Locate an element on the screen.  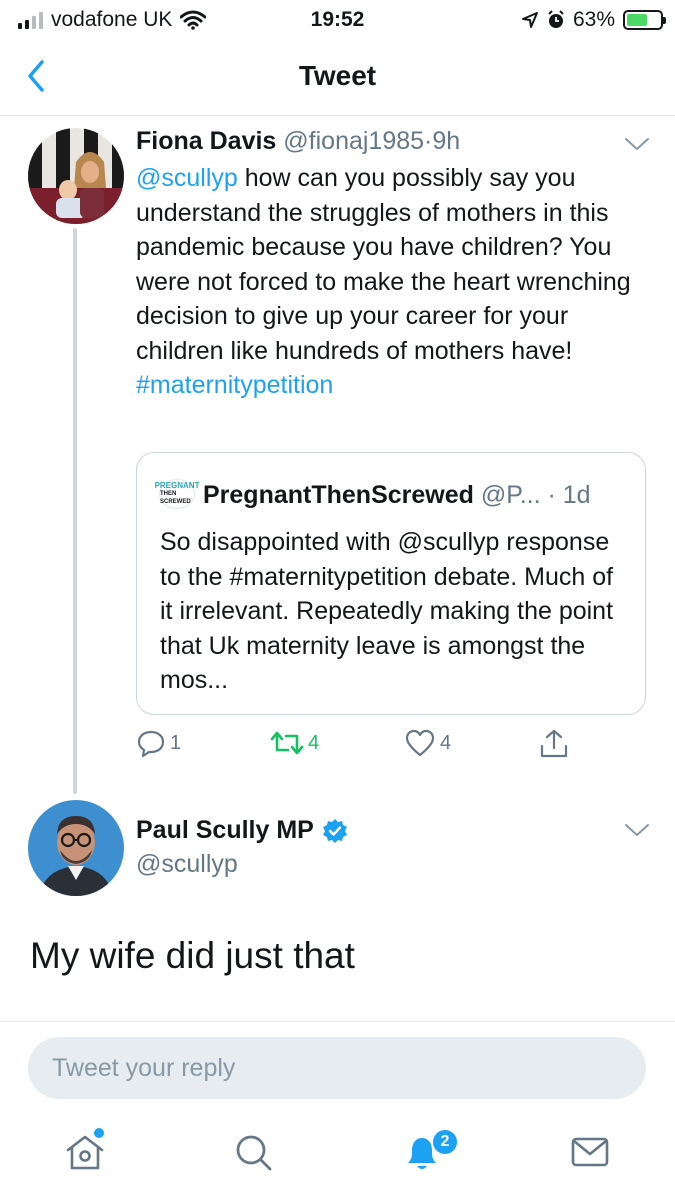
reply-button: 1 is located at coordinates (158, 743).